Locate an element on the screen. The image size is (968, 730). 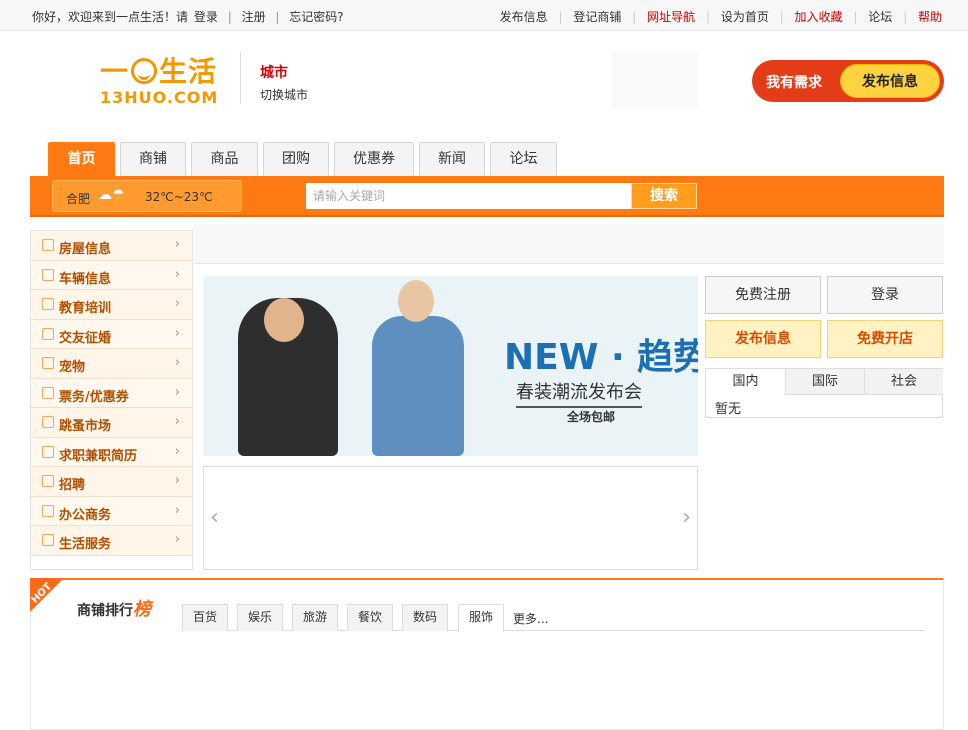
category-item: 教育培训 › is located at coordinates (111, 305).